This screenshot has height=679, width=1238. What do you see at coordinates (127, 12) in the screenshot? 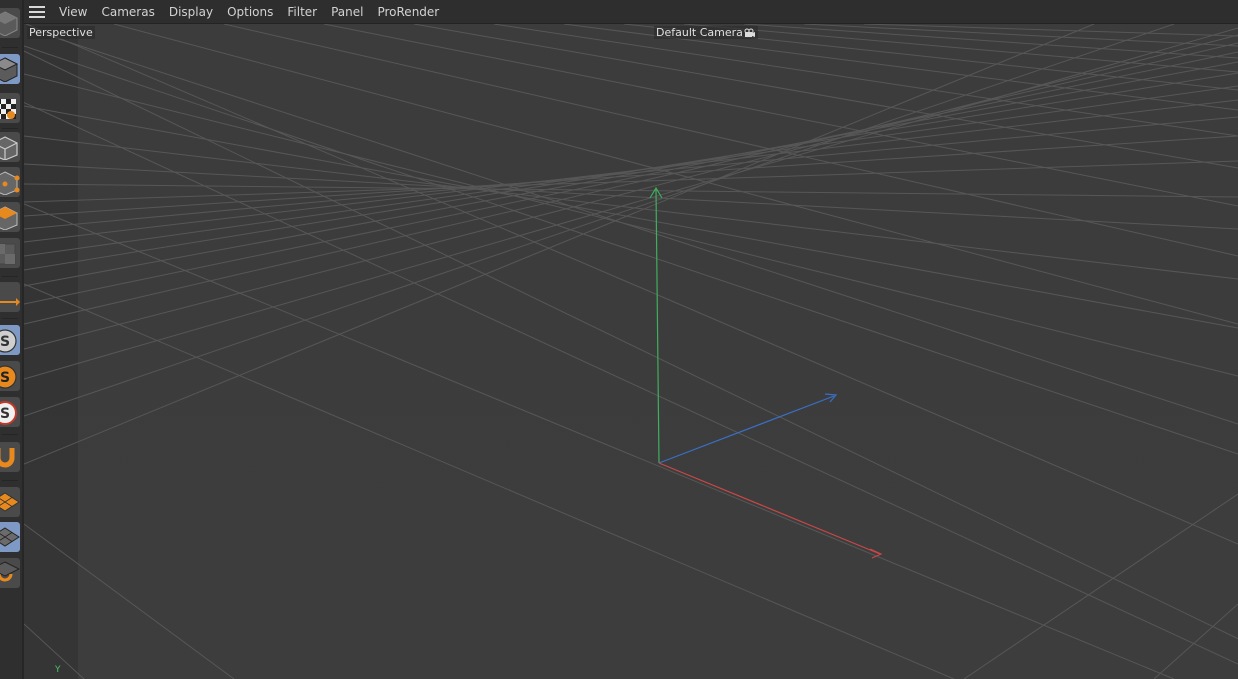
I see `menu-cameras: Cameras` at bounding box center [127, 12].